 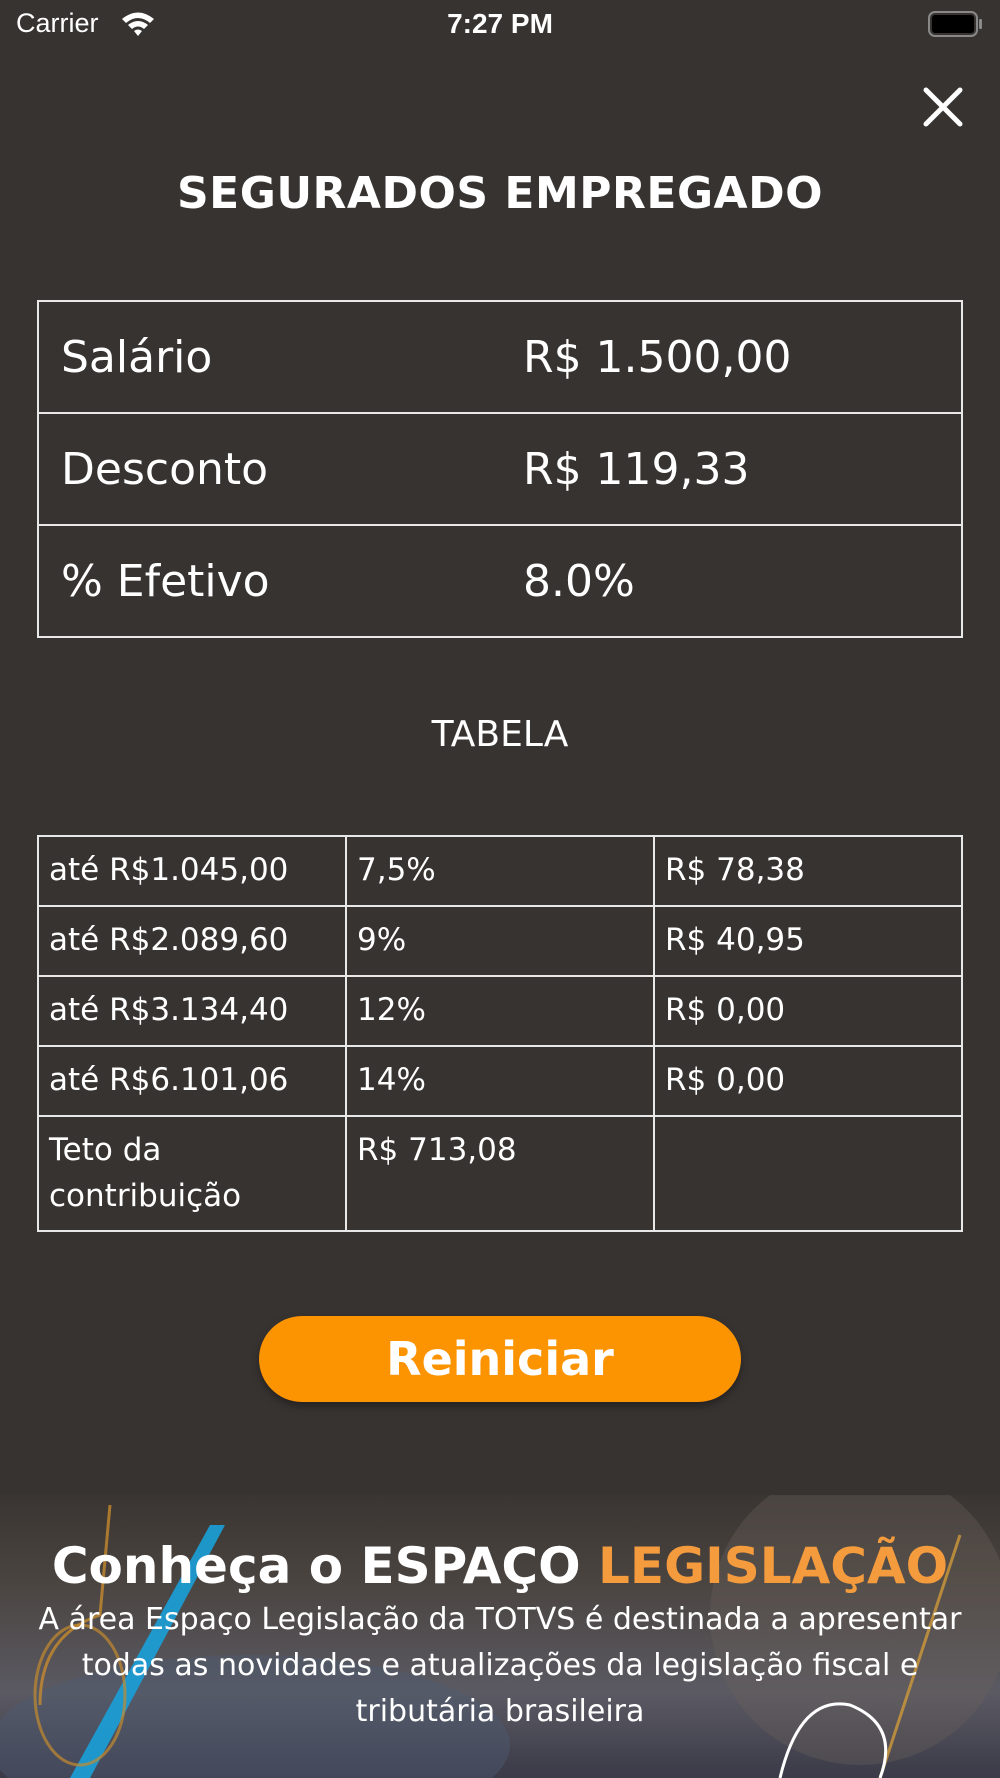 What do you see at coordinates (732, 469) in the screenshot?
I see `summary-value: R$ 119,33` at bounding box center [732, 469].